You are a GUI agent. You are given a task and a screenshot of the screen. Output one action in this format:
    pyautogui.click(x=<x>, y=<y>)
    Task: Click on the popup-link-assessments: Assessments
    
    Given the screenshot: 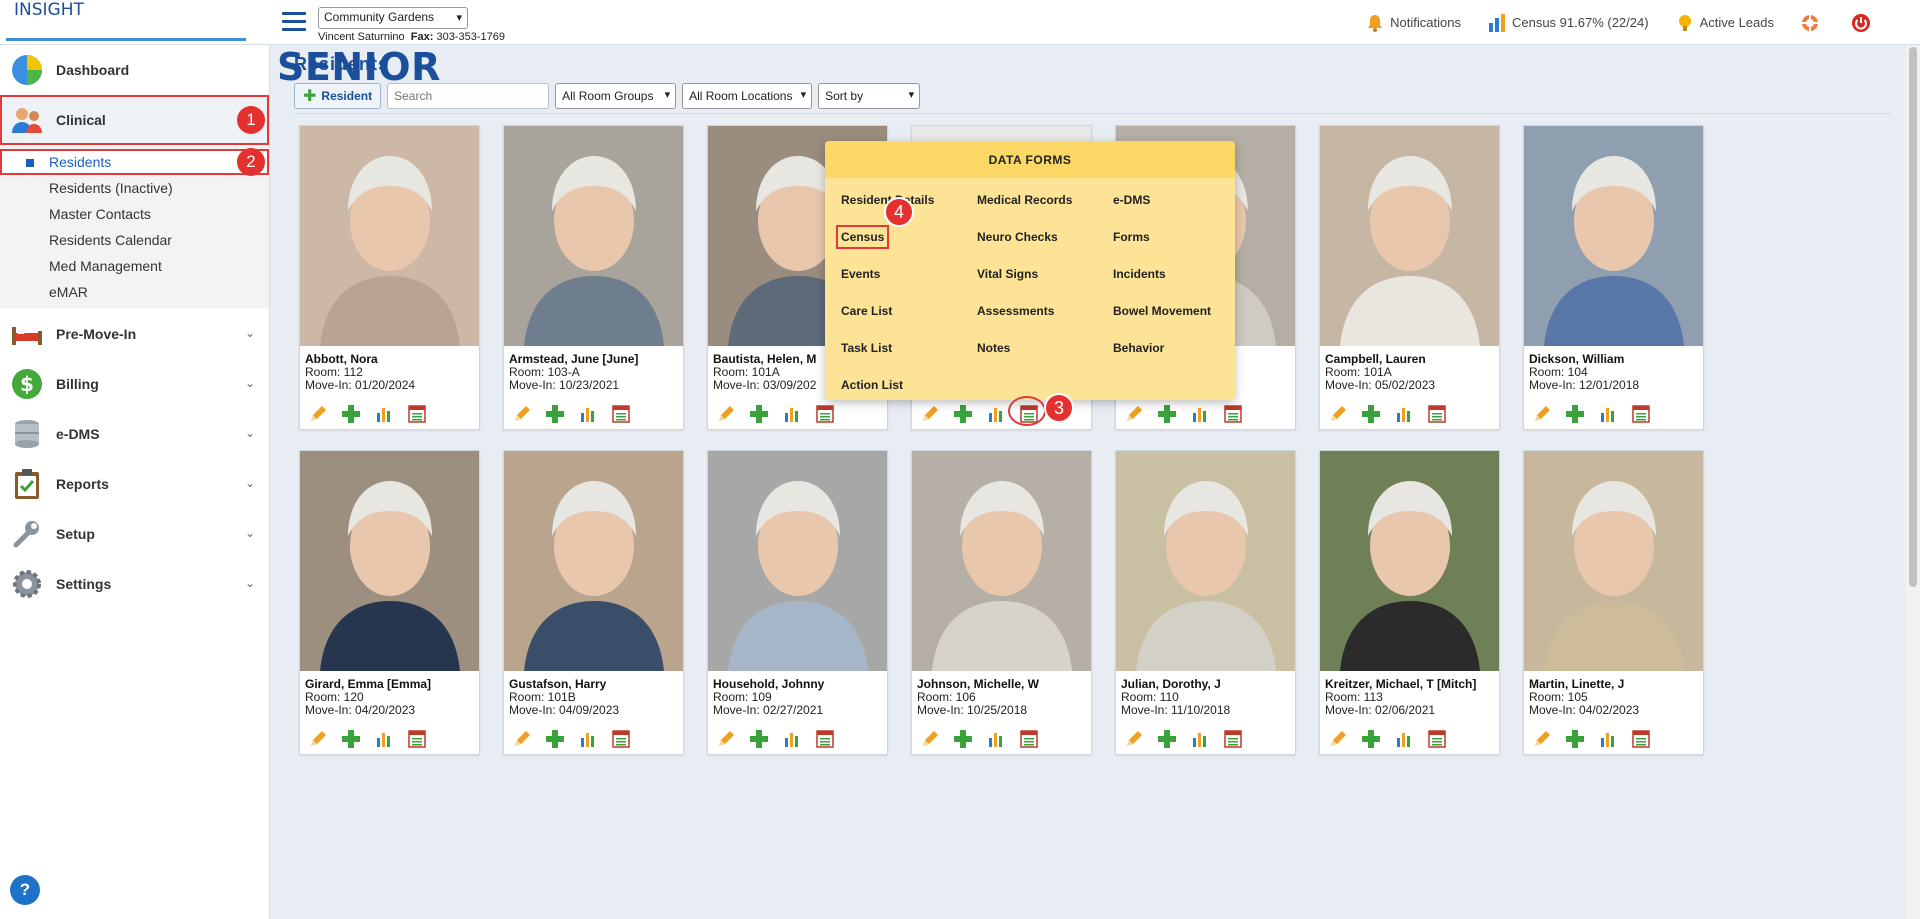 What is the action you would take?
    pyautogui.click(x=1024, y=318)
    